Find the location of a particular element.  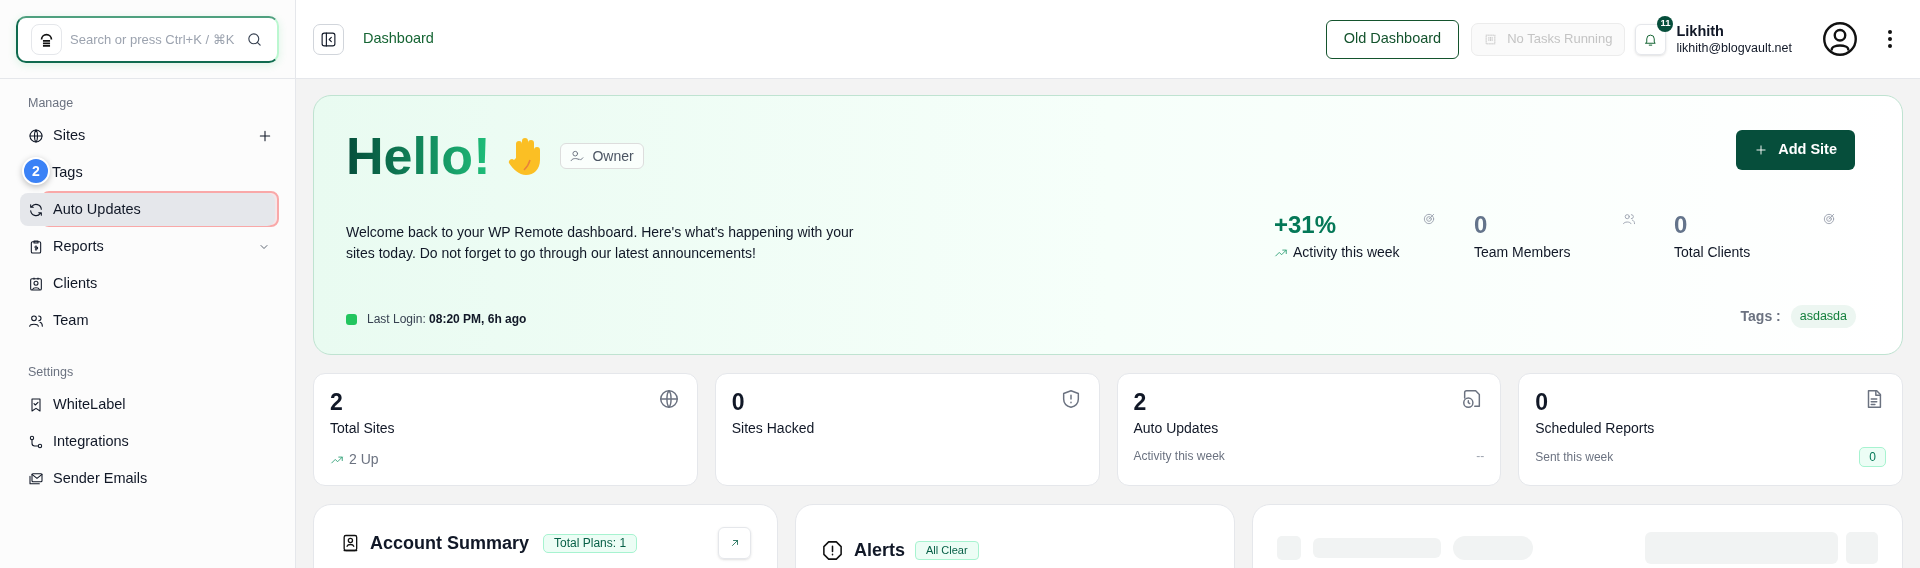

count-badge: 0 is located at coordinates (1872, 457).